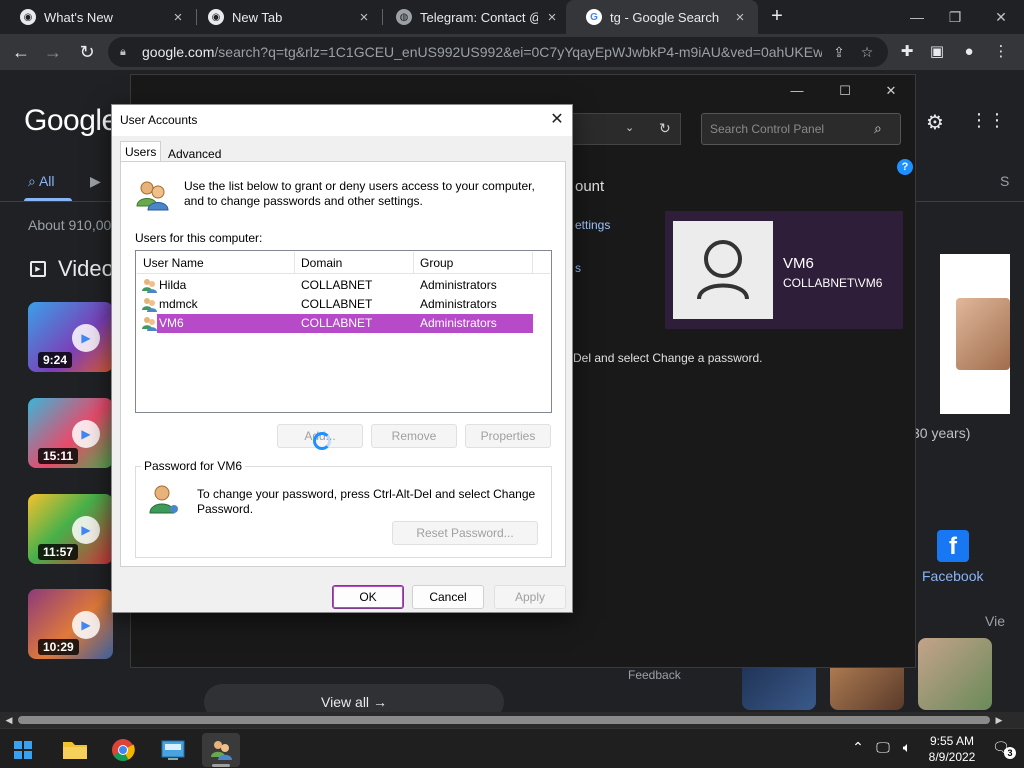  Describe the element at coordinates (839, 52) in the screenshot. I see `share-icon: ⇪` at that location.